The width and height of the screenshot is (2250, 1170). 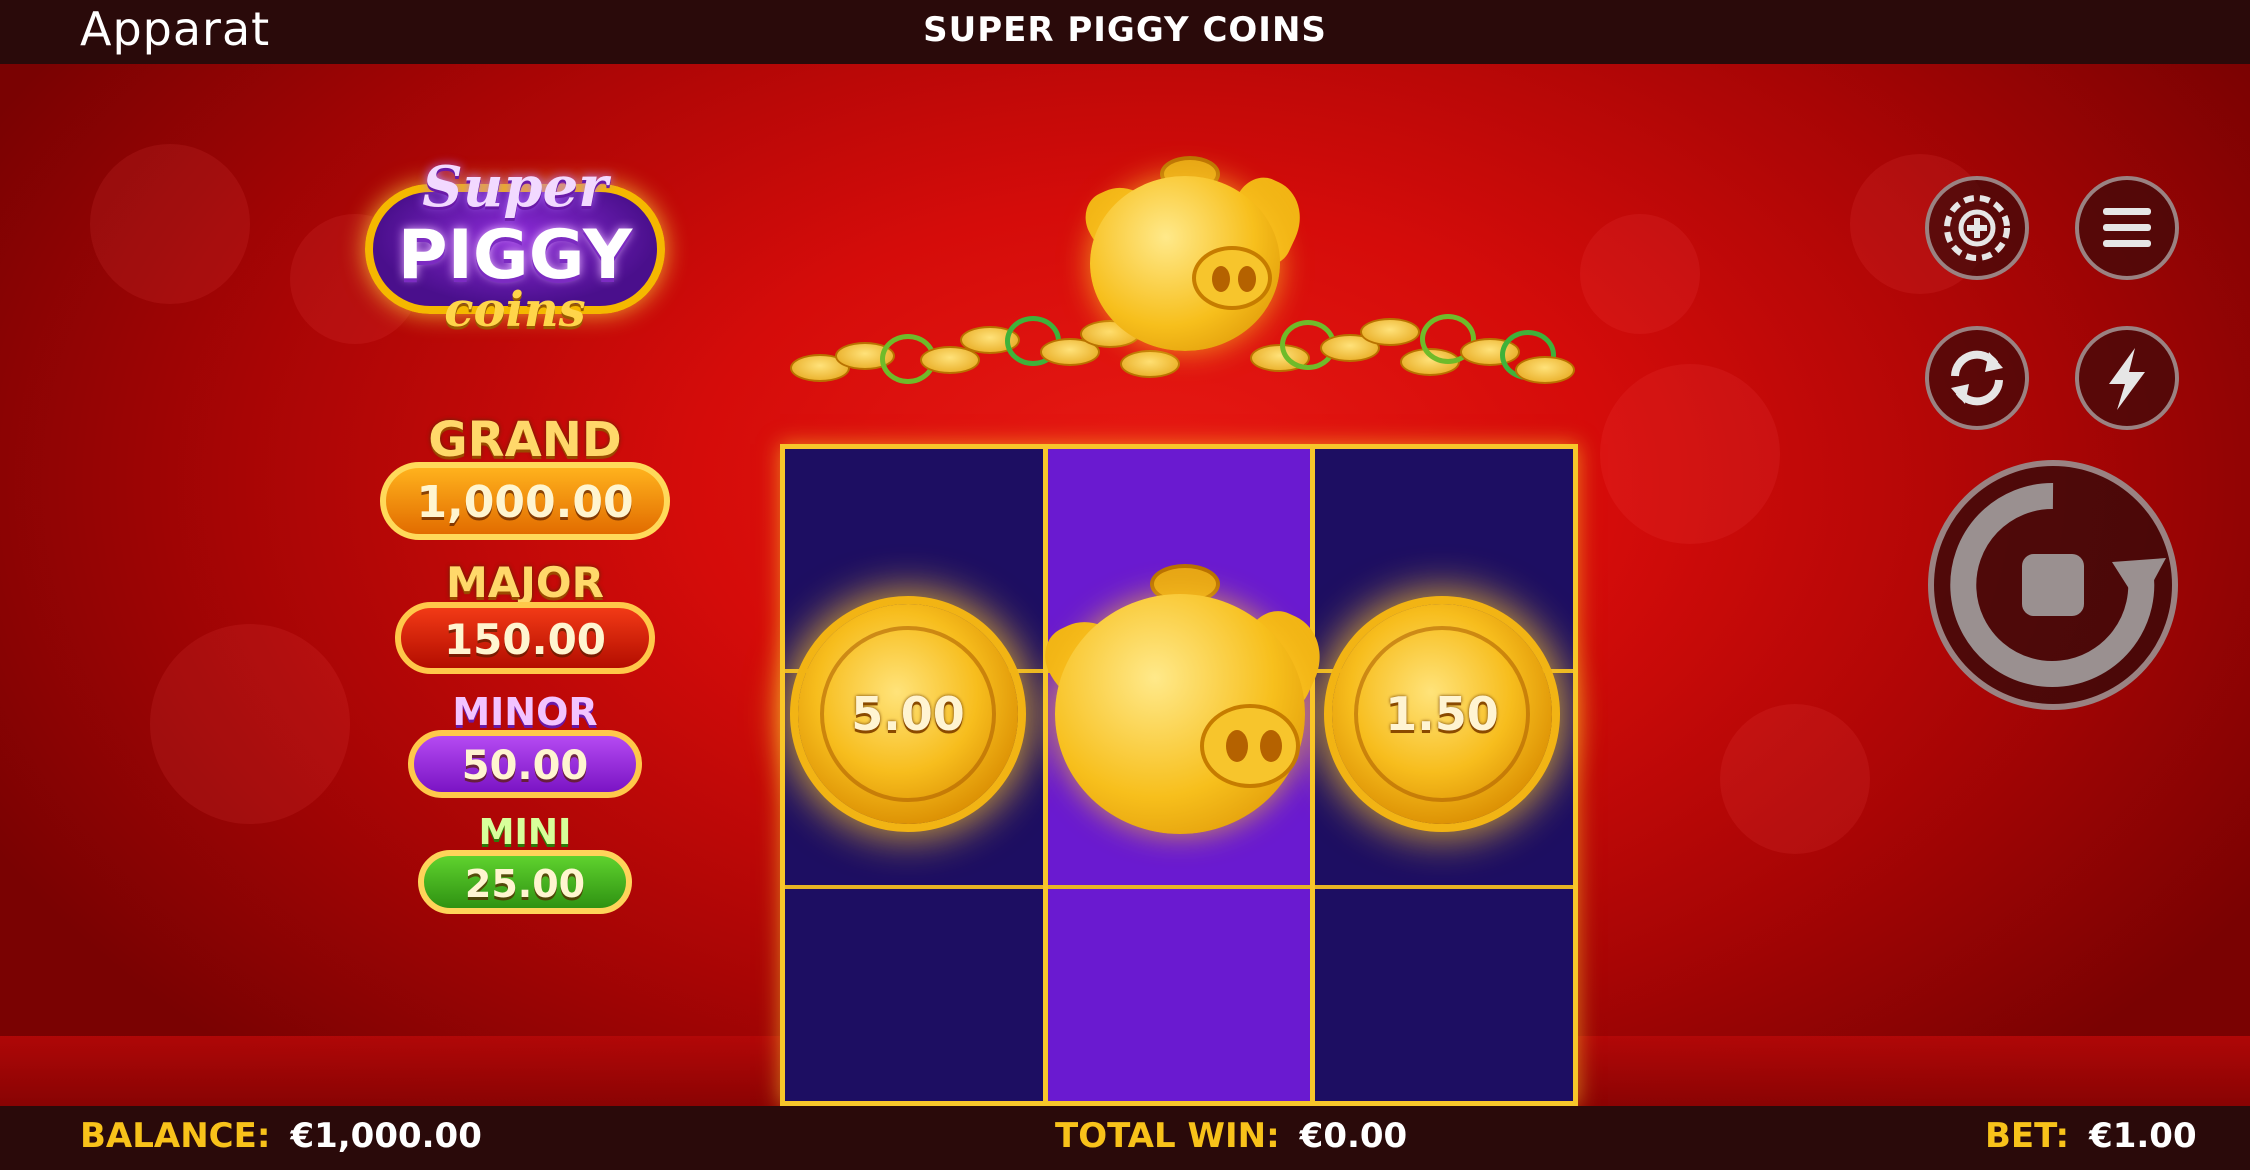 I want to click on total-win-display: TOTAL WIN: €0.00, so click(x=1231, y=1136).